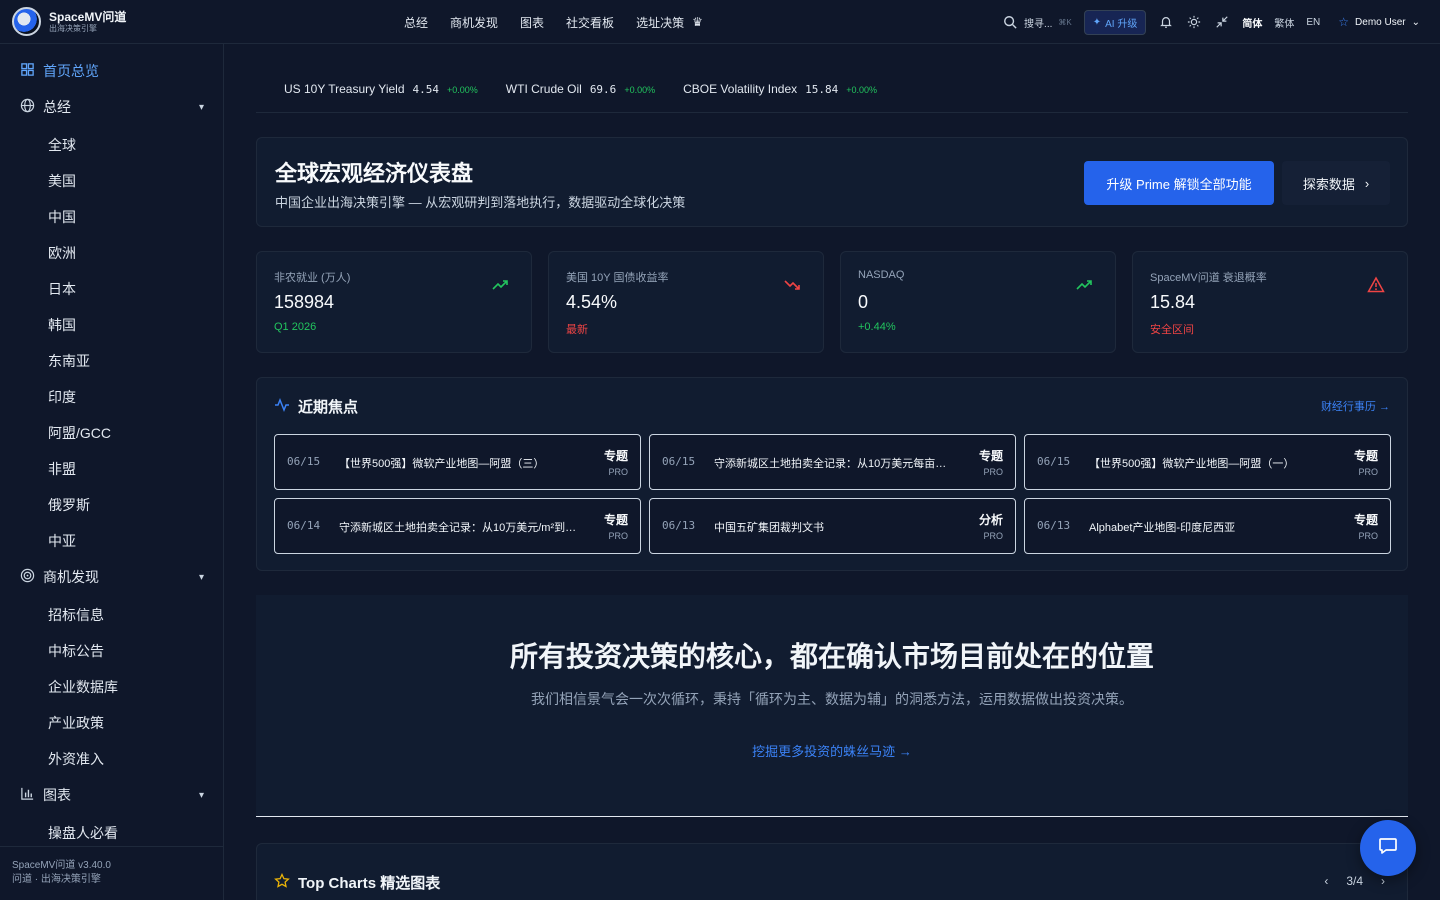 Image resolution: width=1440 pixels, height=900 pixels. I want to click on stat-card-nonfarm: 非农就业 (万人) 158984 Q1 2026, so click(394, 302).